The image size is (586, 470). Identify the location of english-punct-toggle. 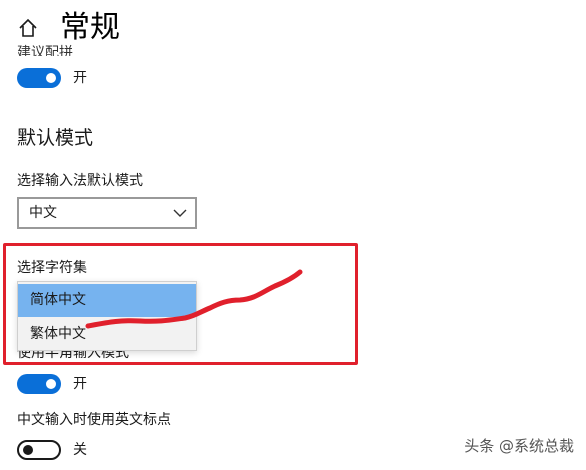
(39, 450).